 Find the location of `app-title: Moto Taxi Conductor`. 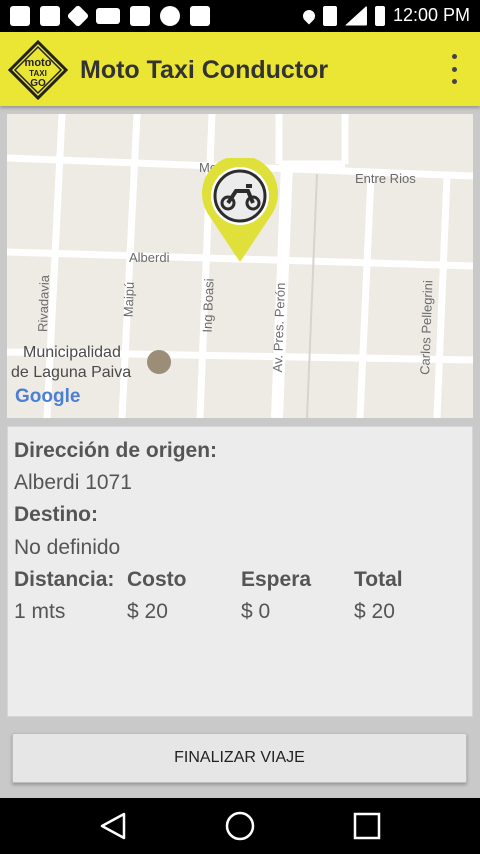

app-title: Moto Taxi Conductor is located at coordinates (204, 70).